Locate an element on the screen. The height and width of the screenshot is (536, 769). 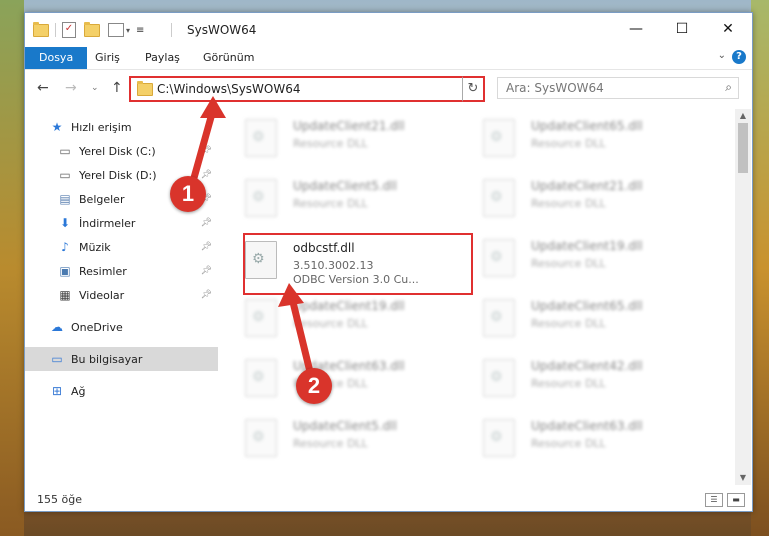
cloud-icon: ☁ is located at coordinates (57, 327).